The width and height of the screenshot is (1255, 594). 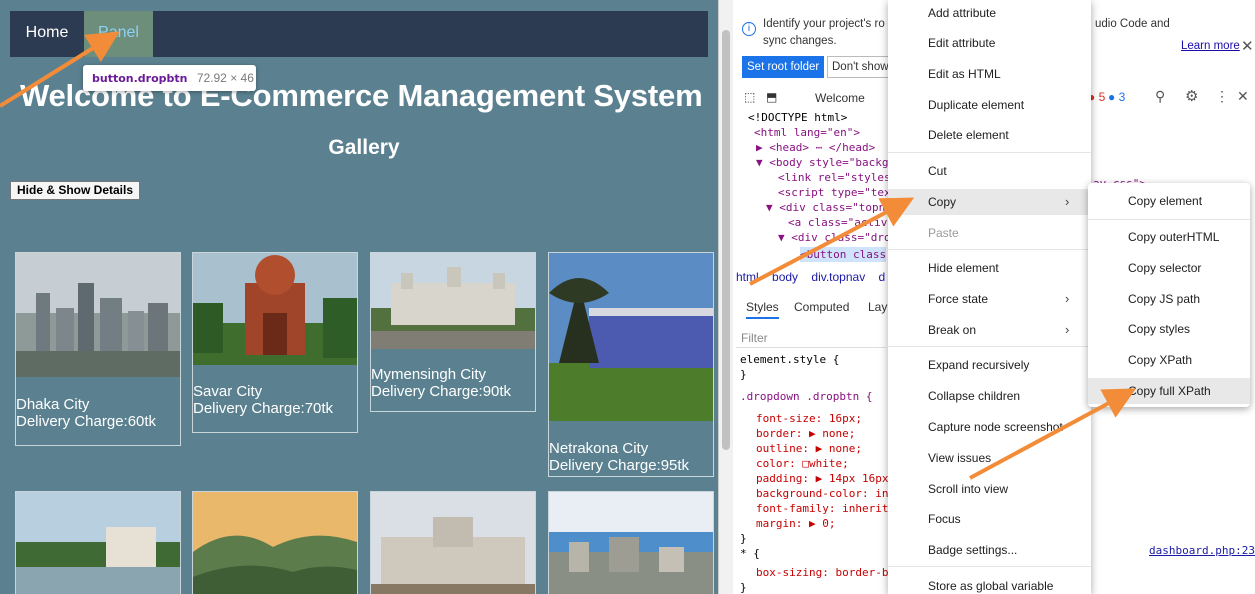 I want to click on issue-count-badge: ● 3, so click(x=1116, y=97).